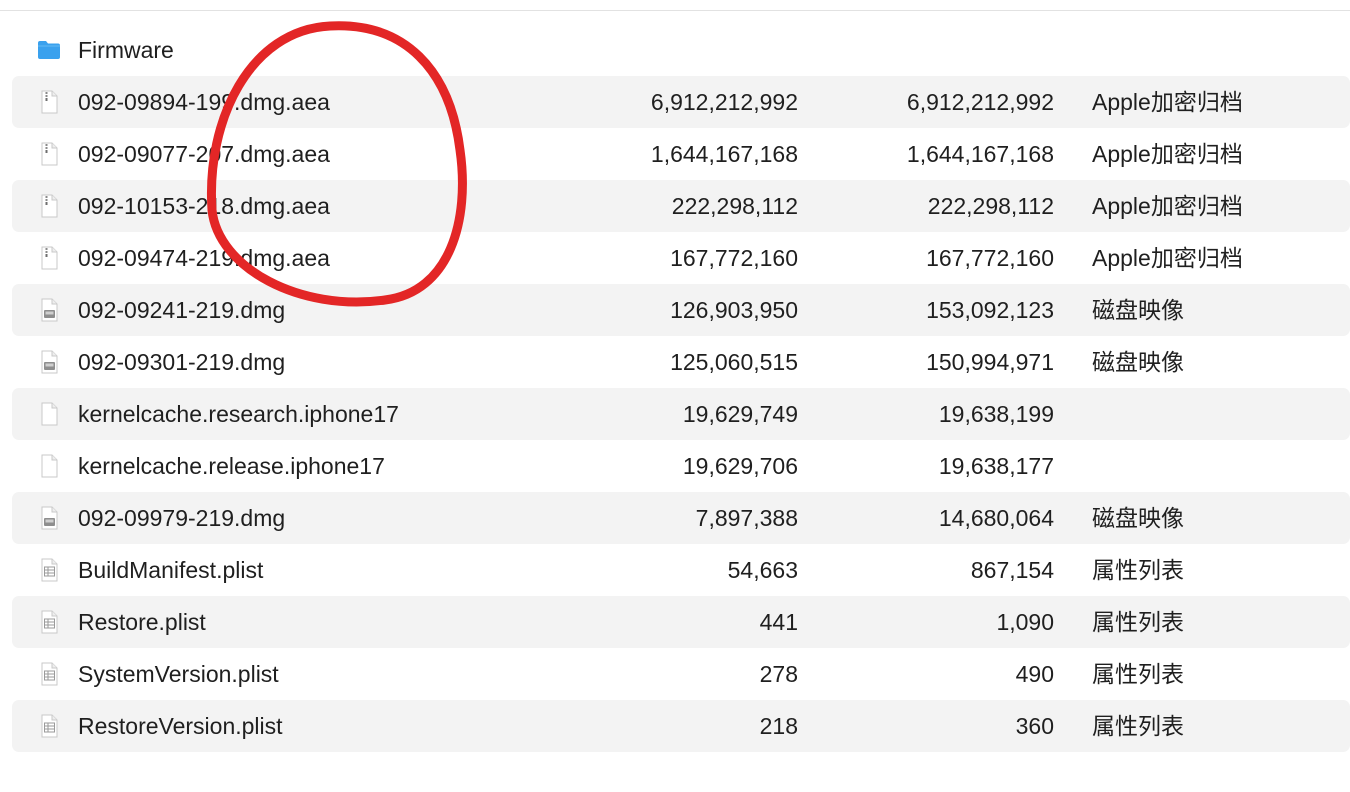 The height and width of the screenshot is (792, 1350). What do you see at coordinates (49, 50) in the screenshot?
I see `folder-icon` at bounding box center [49, 50].